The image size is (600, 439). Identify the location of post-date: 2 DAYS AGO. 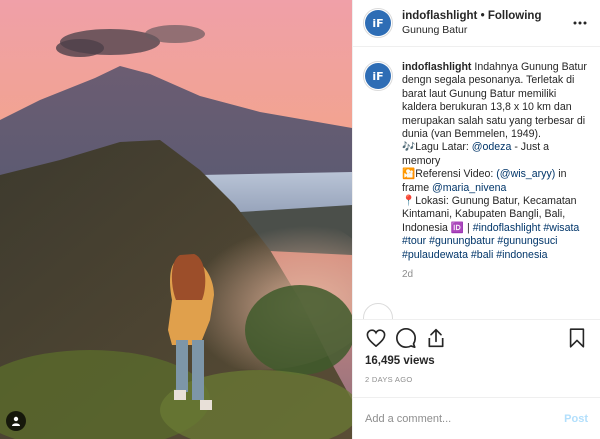
(389, 379).